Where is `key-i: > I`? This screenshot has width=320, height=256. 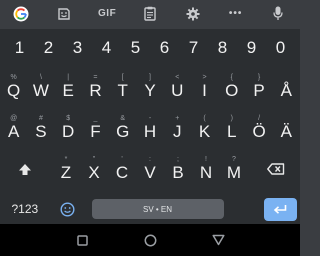
key-i: > I is located at coordinates (204, 87).